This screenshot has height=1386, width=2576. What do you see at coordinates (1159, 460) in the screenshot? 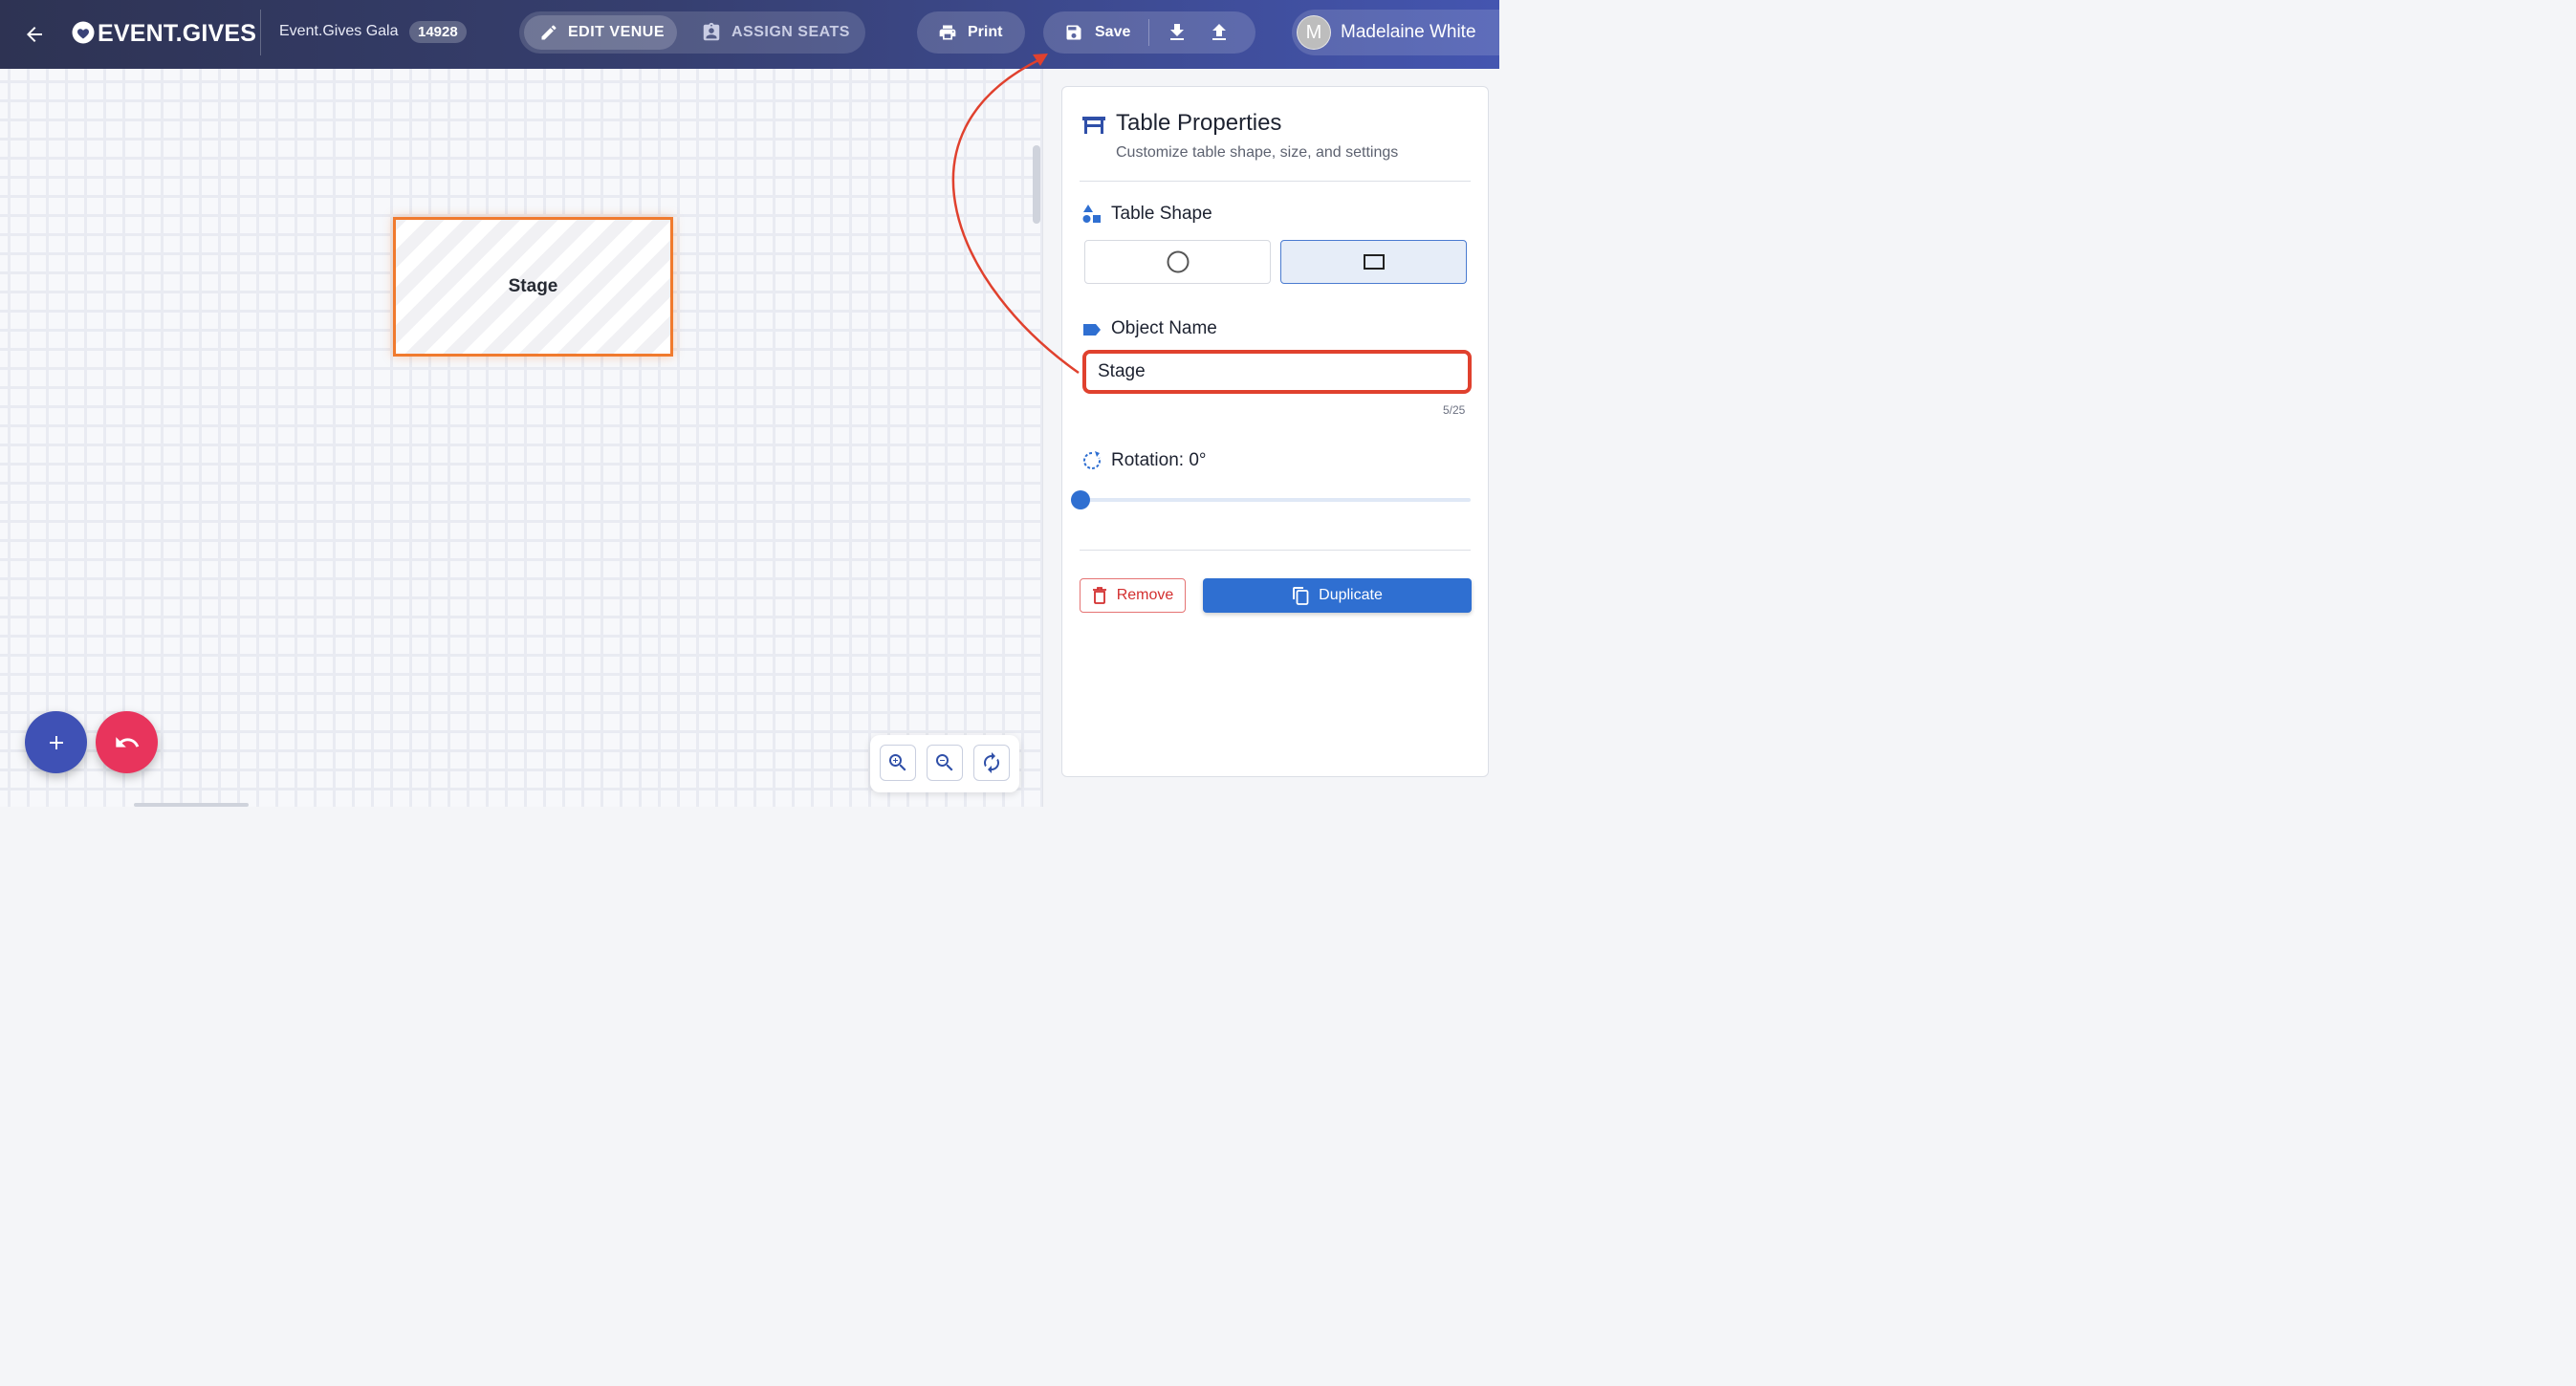
I see `rotation-label: Rotation: 0°` at bounding box center [1159, 460].